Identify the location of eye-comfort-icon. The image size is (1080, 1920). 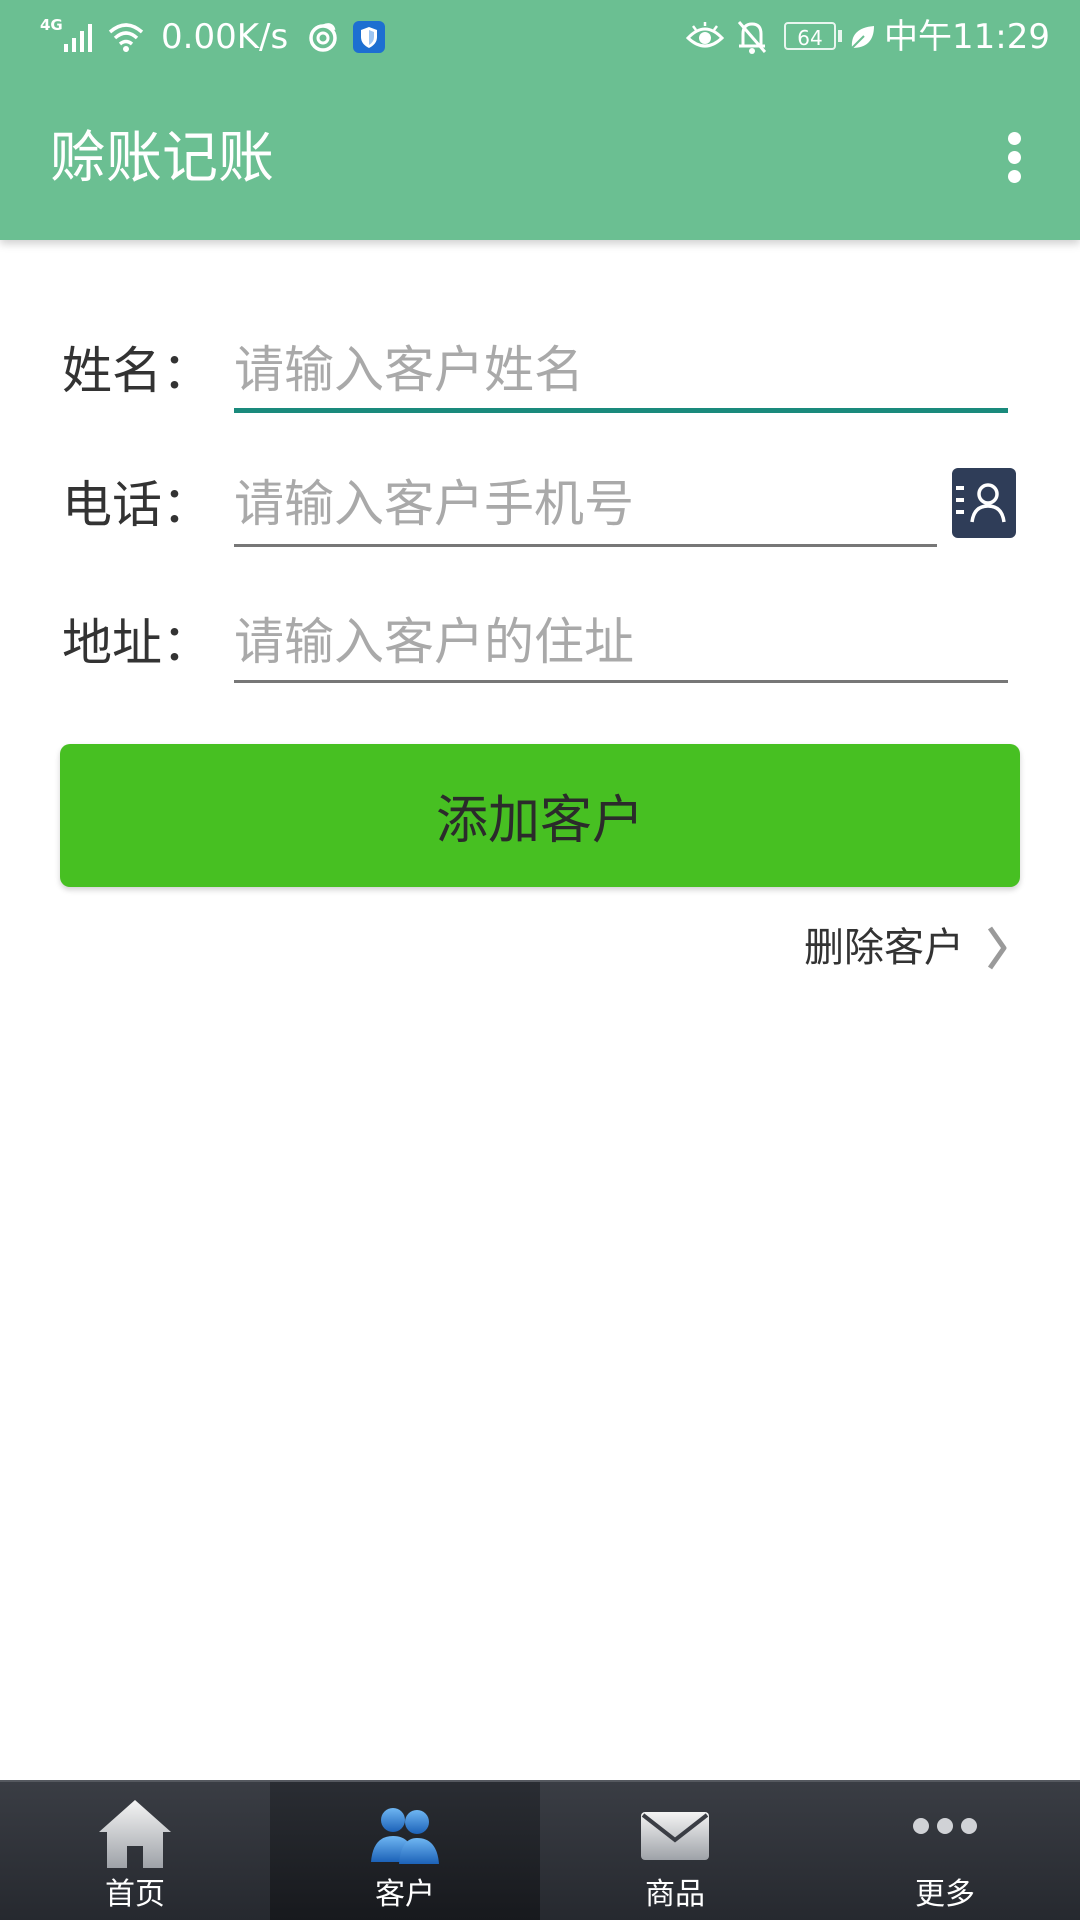
(705, 35).